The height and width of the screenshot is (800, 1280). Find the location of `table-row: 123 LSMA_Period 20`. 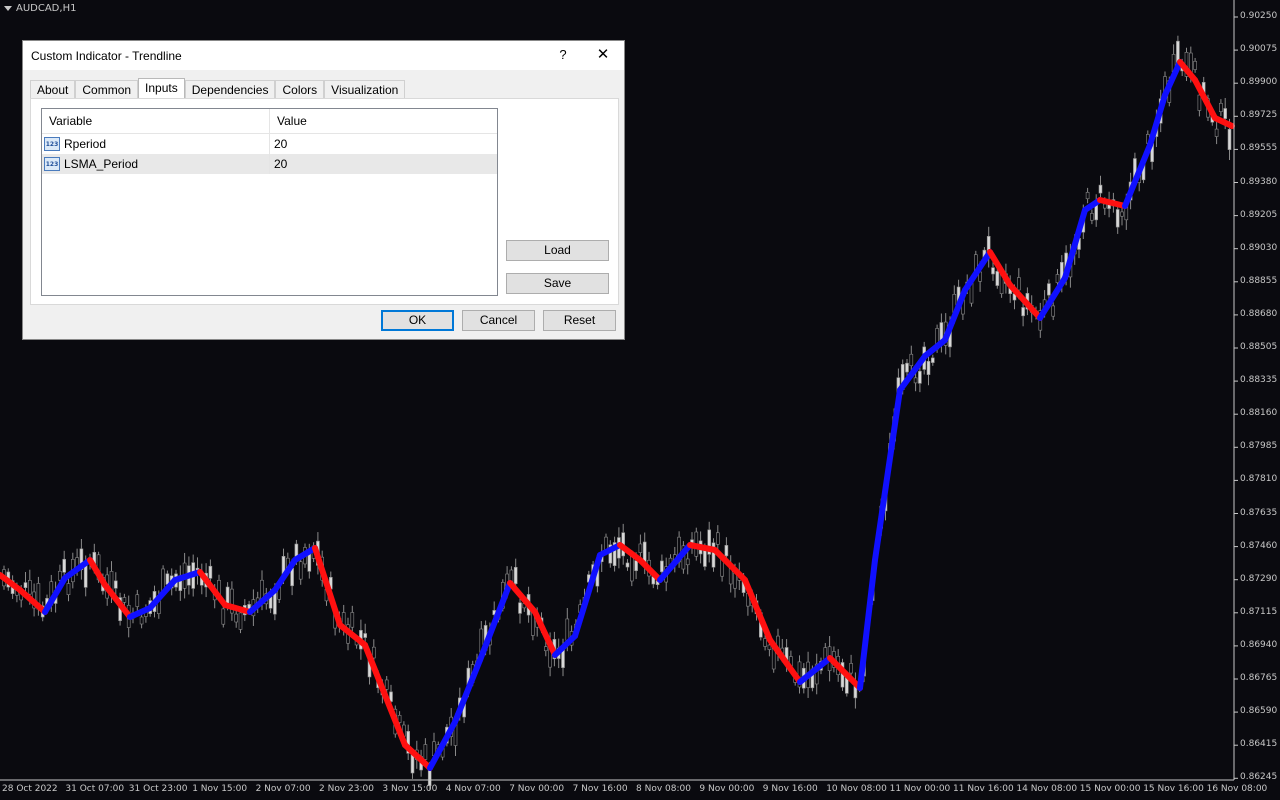

table-row: 123 LSMA_Period 20 is located at coordinates (269, 164).